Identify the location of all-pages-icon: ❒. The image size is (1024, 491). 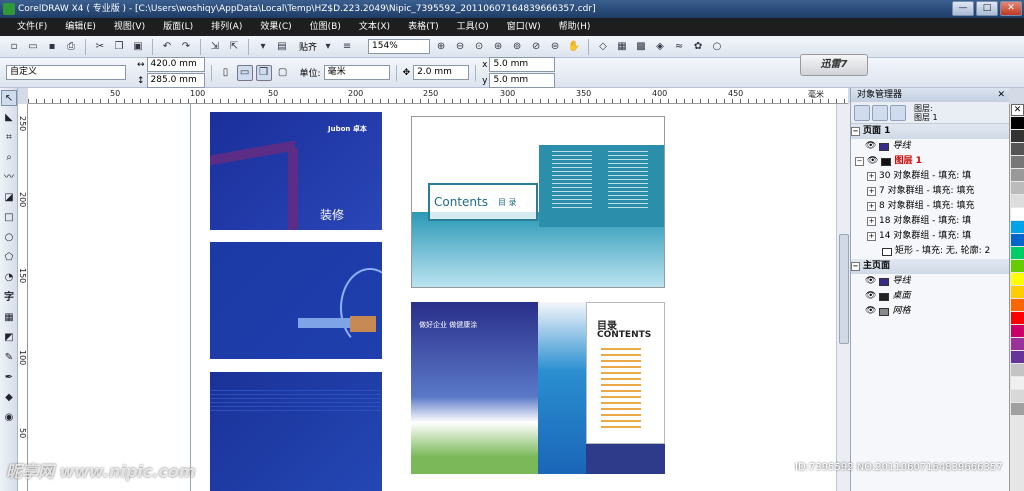
(263, 72).